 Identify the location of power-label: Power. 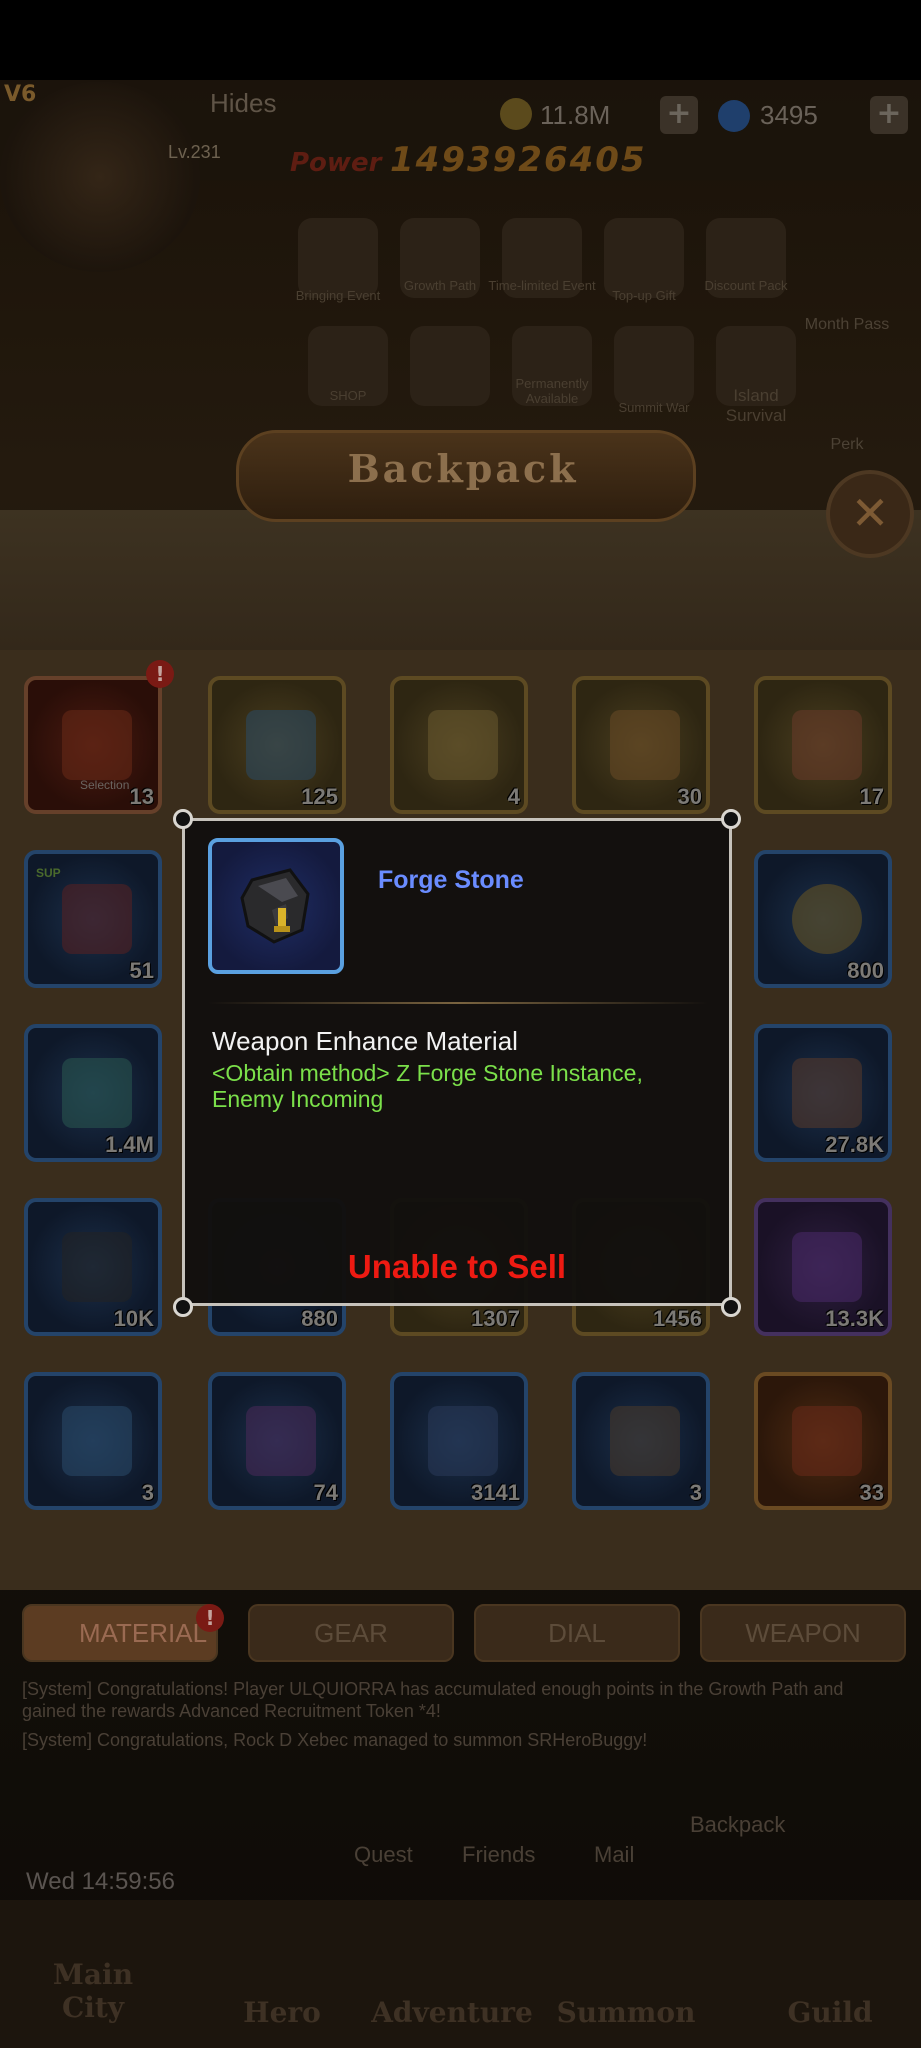
(336, 163).